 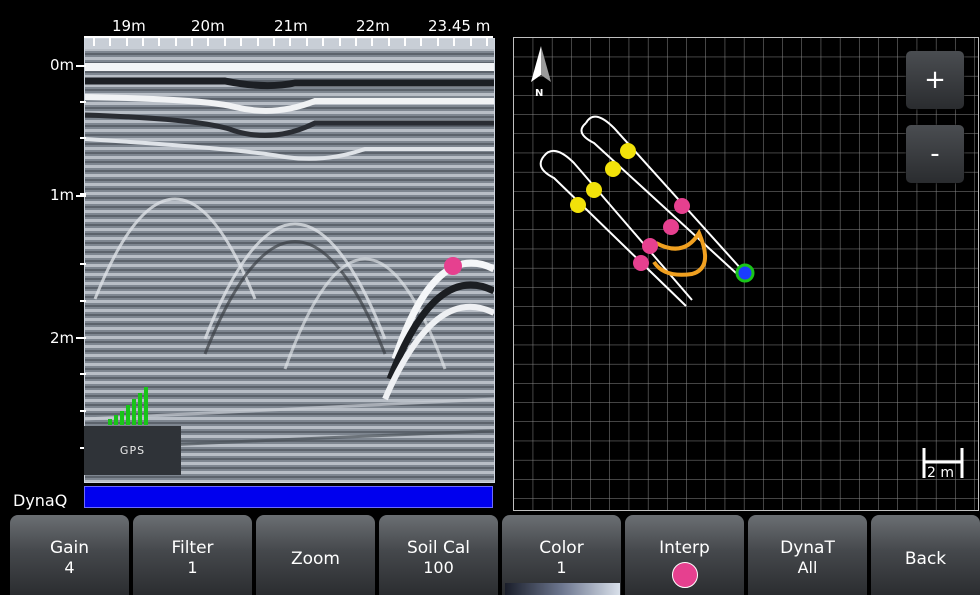 I want to click on distance-tick-19m: 19m, so click(x=129, y=26).